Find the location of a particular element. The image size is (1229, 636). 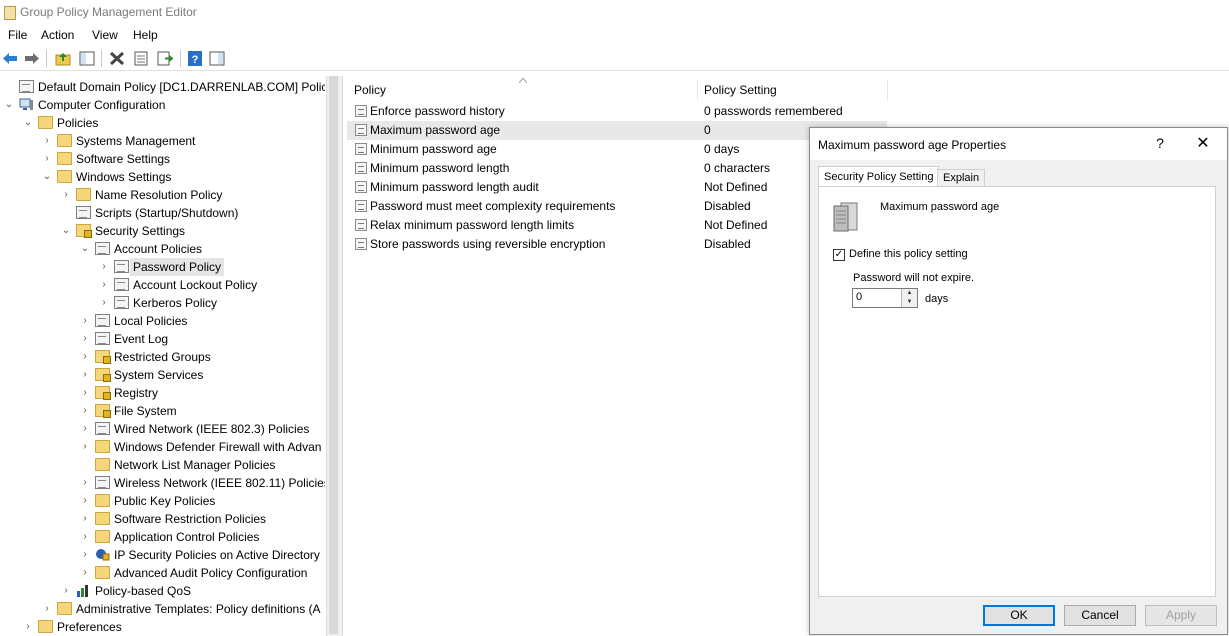

export-list-icon is located at coordinates (165, 58).